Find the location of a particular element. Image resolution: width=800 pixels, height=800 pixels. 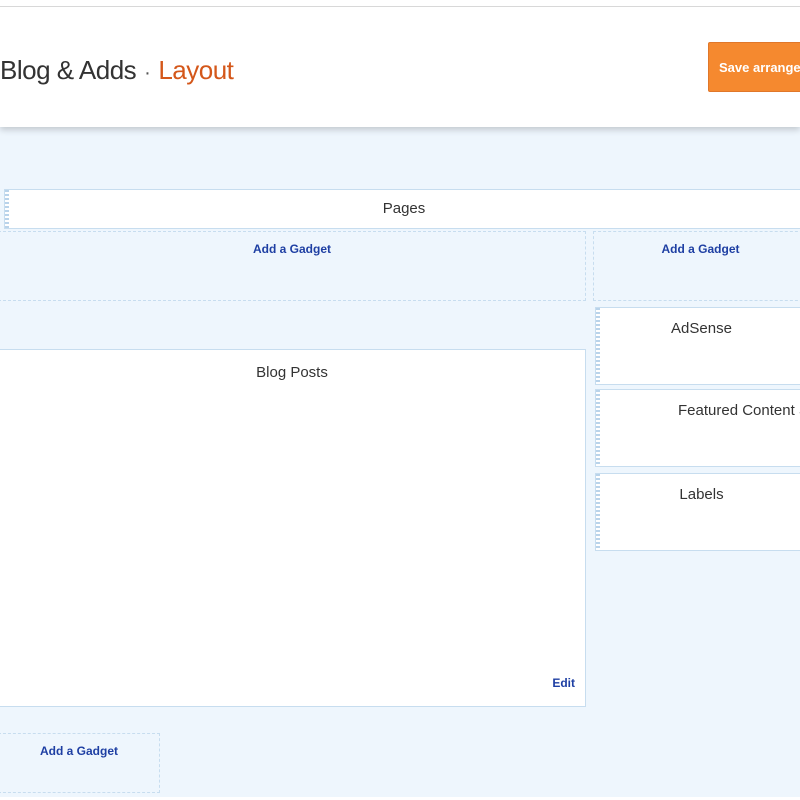

blog-title: Blog & Adds is located at coordinates (68, 70).